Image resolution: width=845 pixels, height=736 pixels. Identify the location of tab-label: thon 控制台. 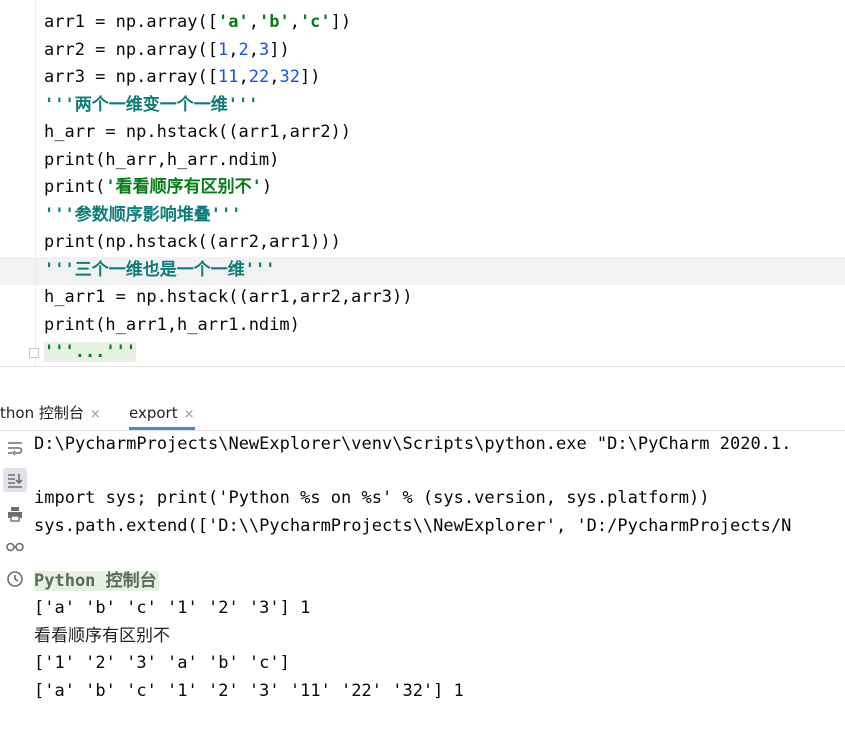
(42, 413).